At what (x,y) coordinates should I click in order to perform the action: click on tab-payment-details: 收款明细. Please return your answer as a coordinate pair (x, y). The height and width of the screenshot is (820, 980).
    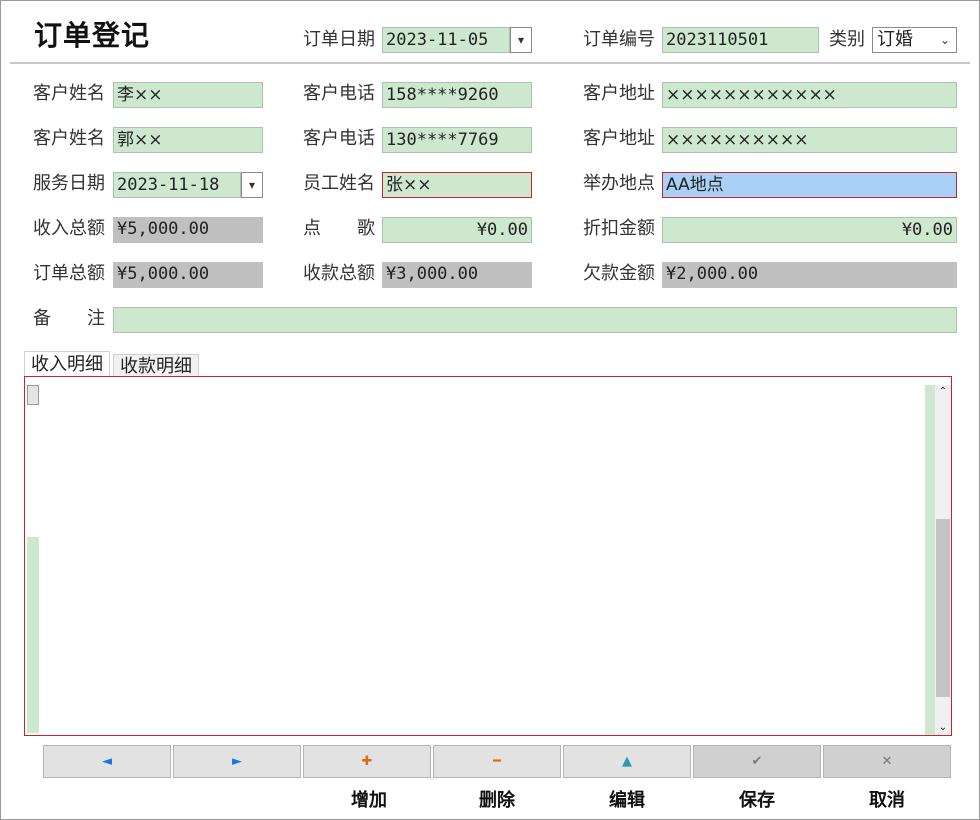
    Looking at the image, I should click on (156, 365).